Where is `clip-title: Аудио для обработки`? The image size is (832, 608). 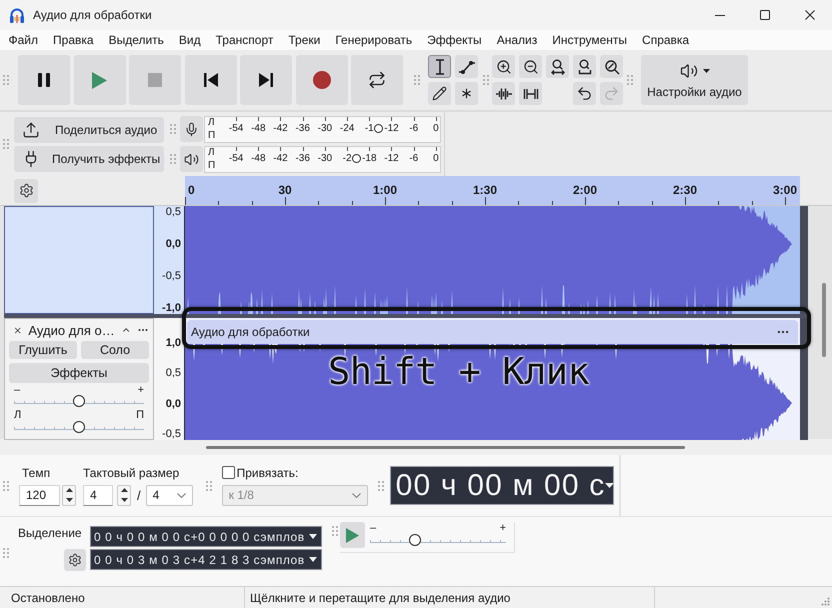
clip-title: Аудио для обработки is located at coordinates (250, 332).